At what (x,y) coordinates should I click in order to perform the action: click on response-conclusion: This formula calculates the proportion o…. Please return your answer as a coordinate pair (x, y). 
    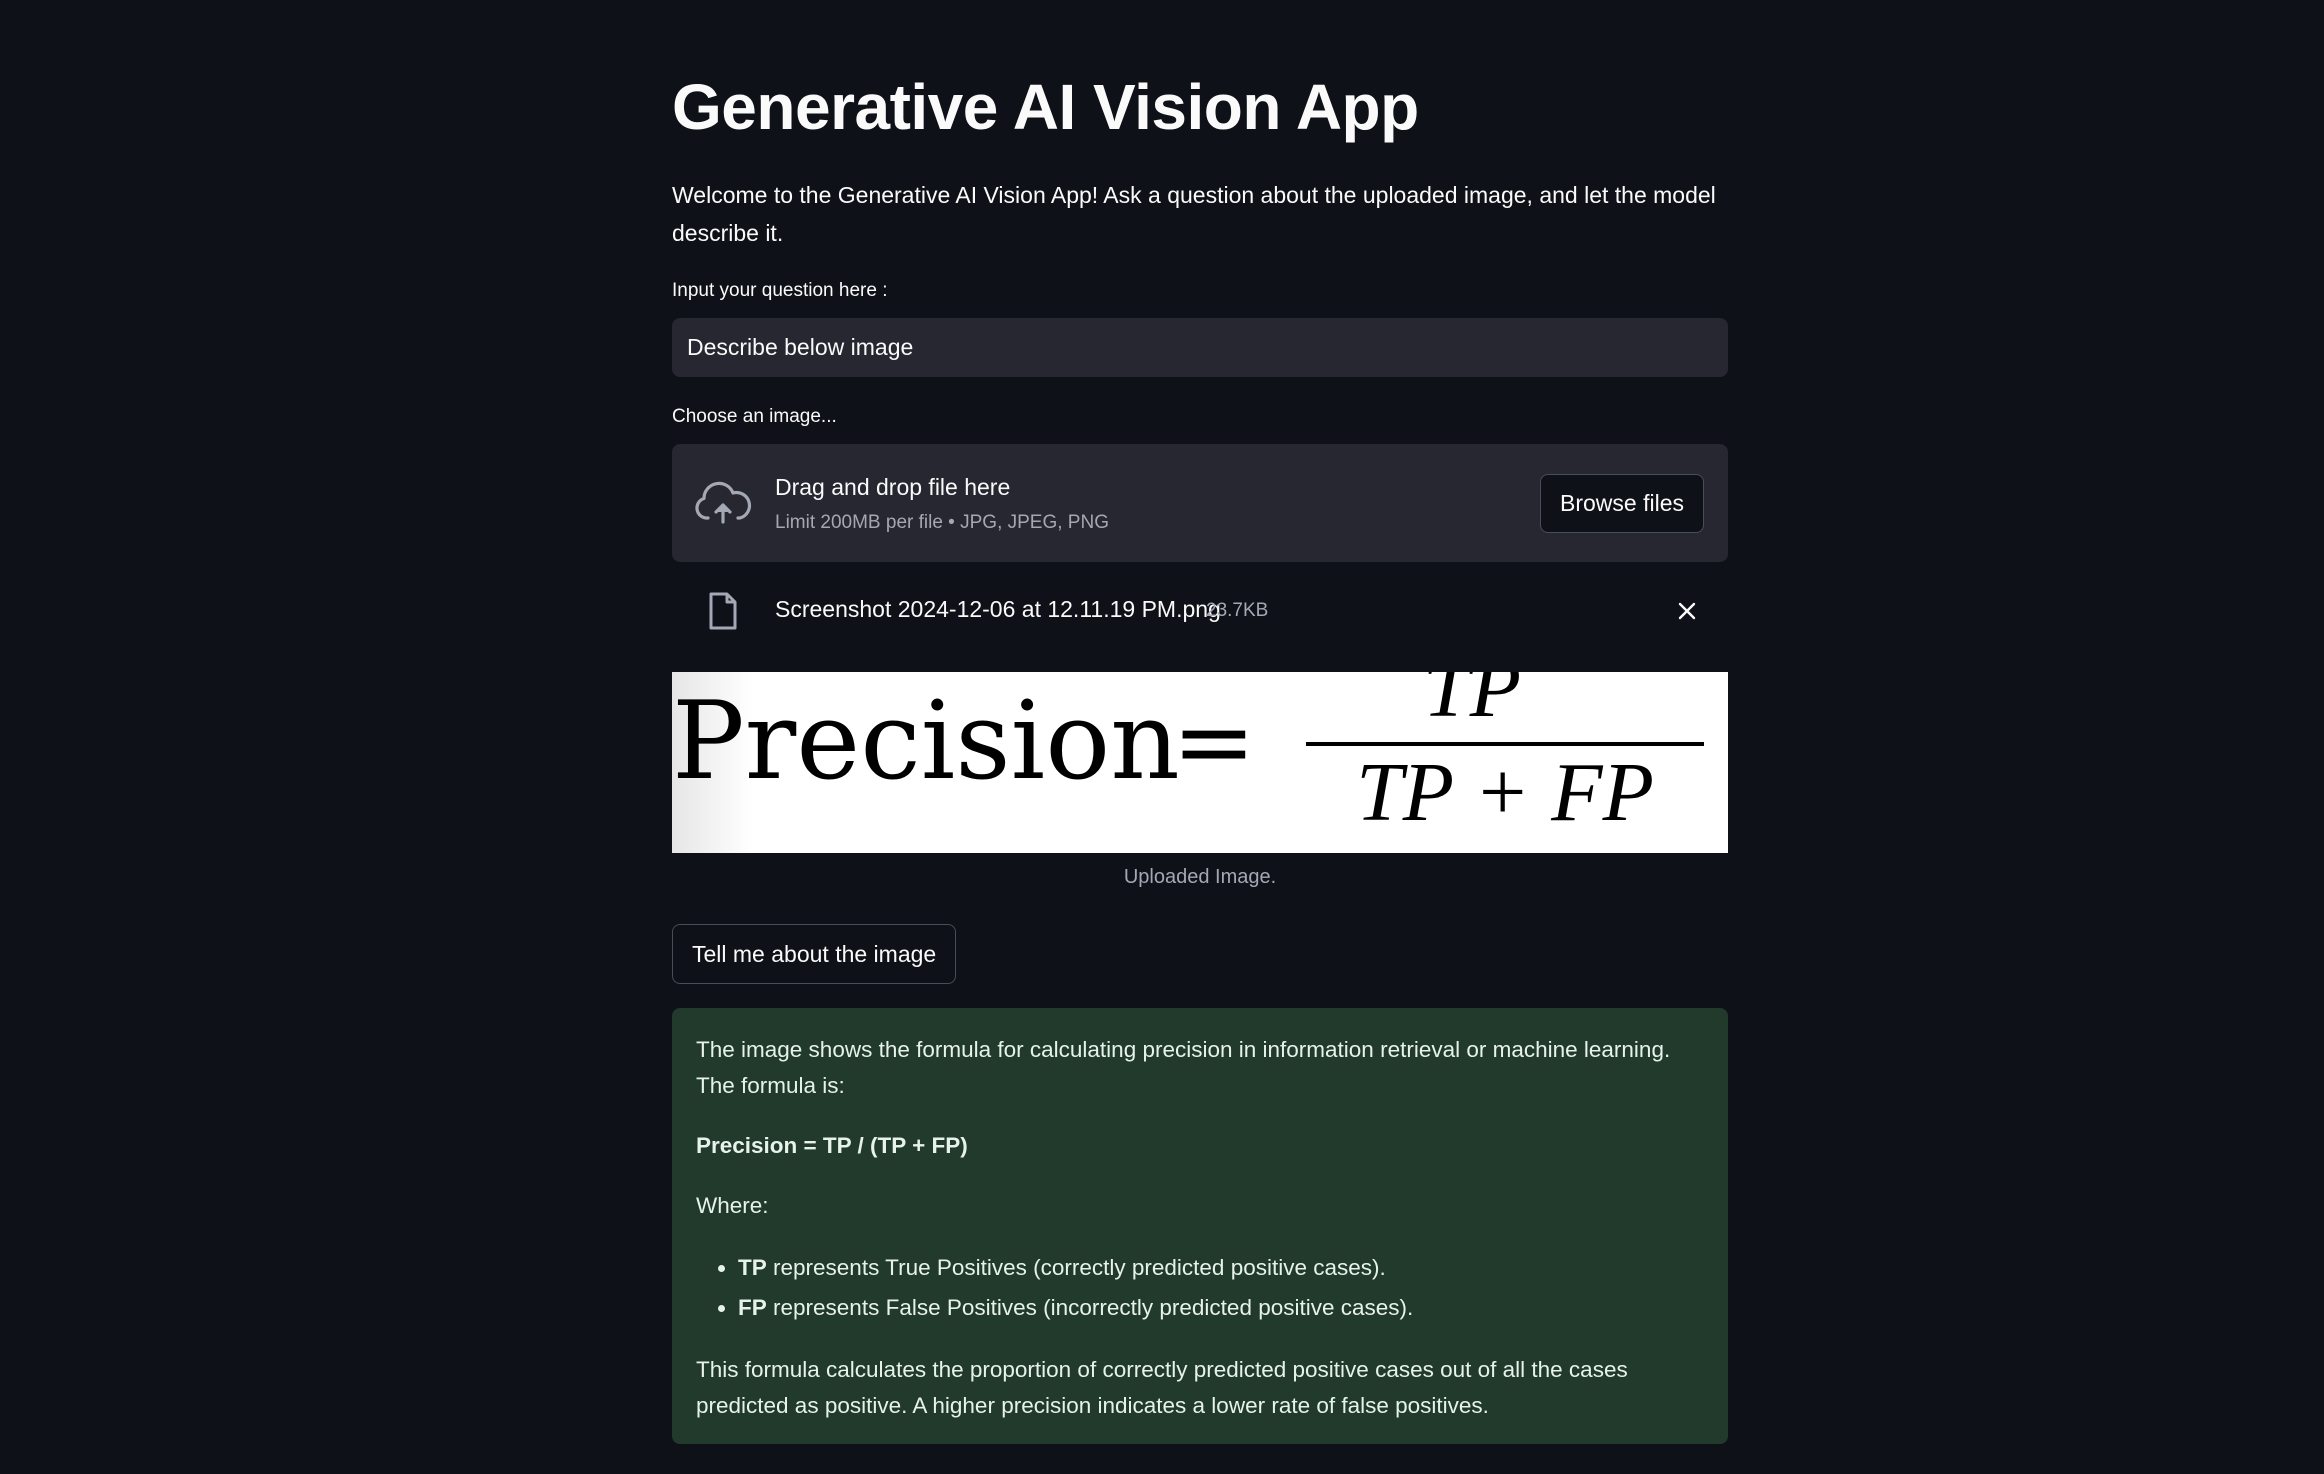
    Looking at the image, I should click on (1162, 1387).